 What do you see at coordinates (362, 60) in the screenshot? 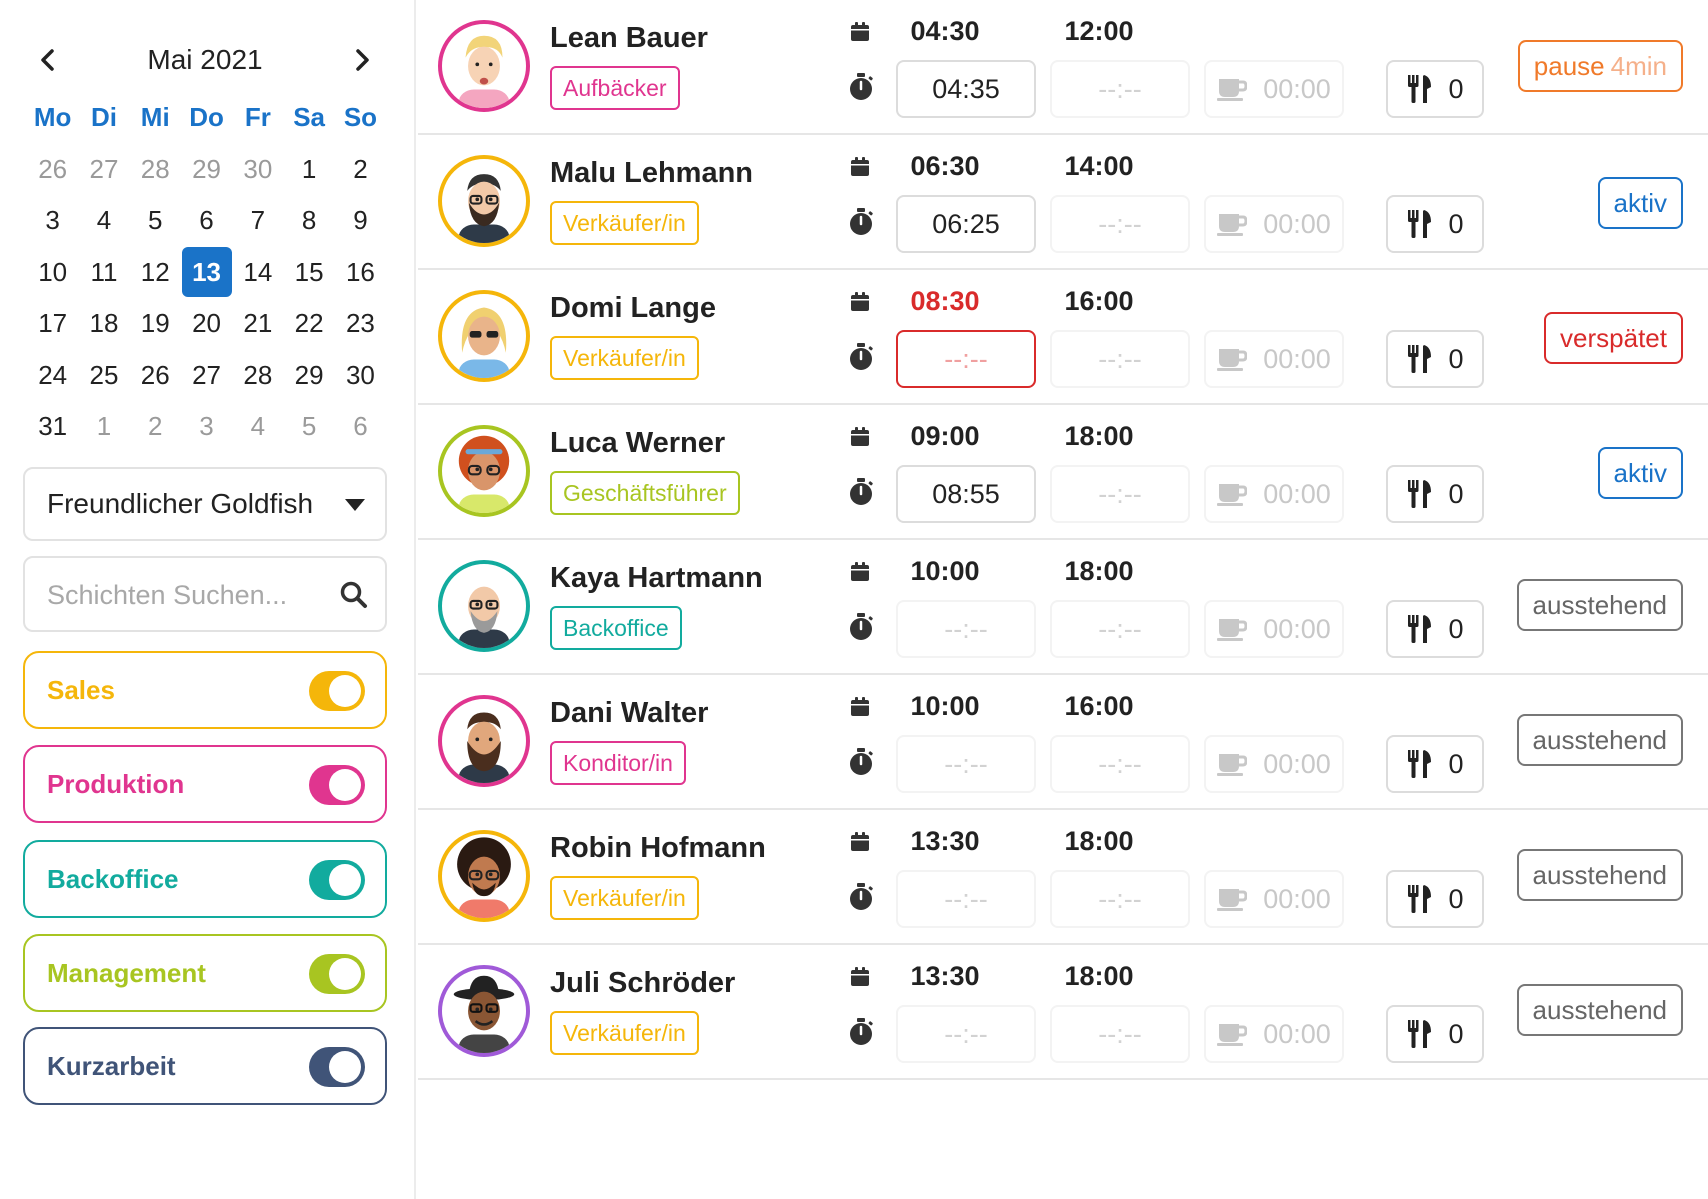
I see `chevron-right-icon` at bounding box center [362, 60].